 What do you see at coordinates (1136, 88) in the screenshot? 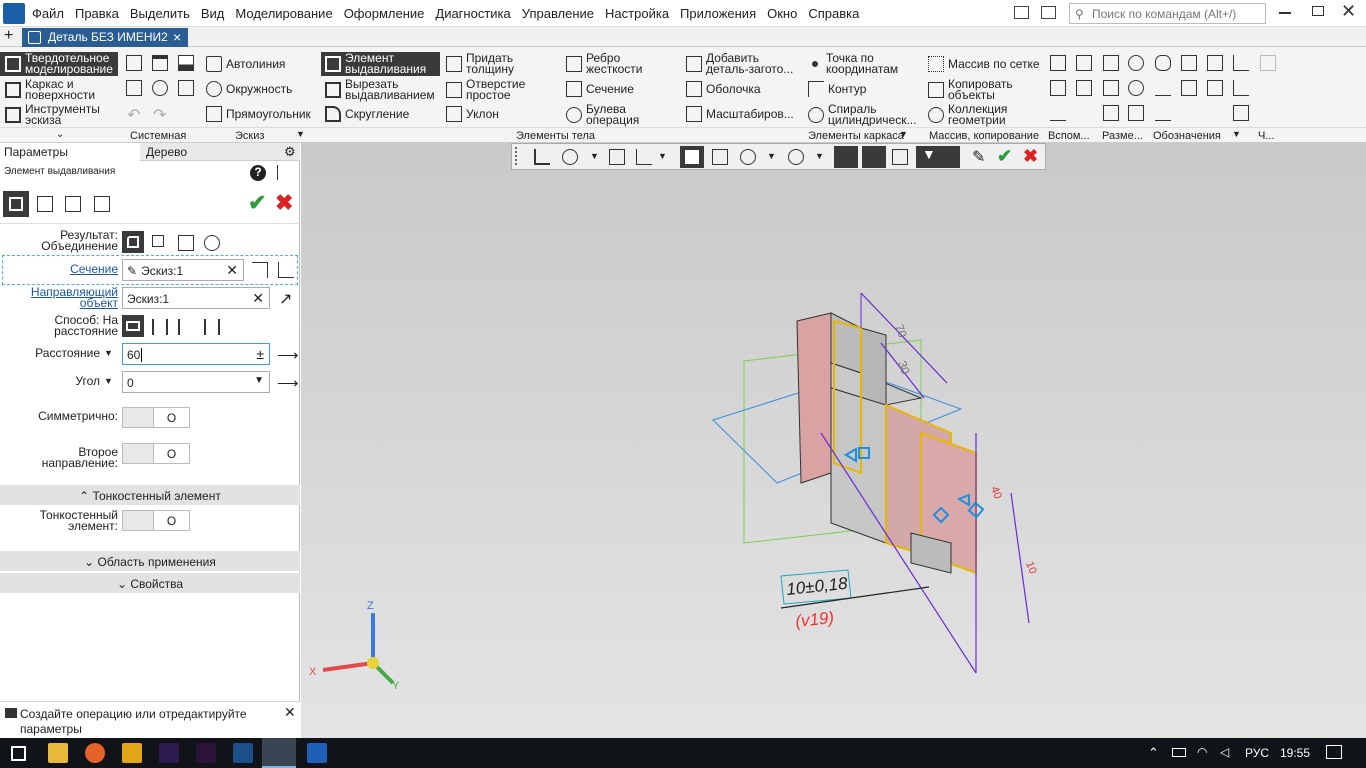
I see `dim-radius-icon` at bounding box center [1136, 88].